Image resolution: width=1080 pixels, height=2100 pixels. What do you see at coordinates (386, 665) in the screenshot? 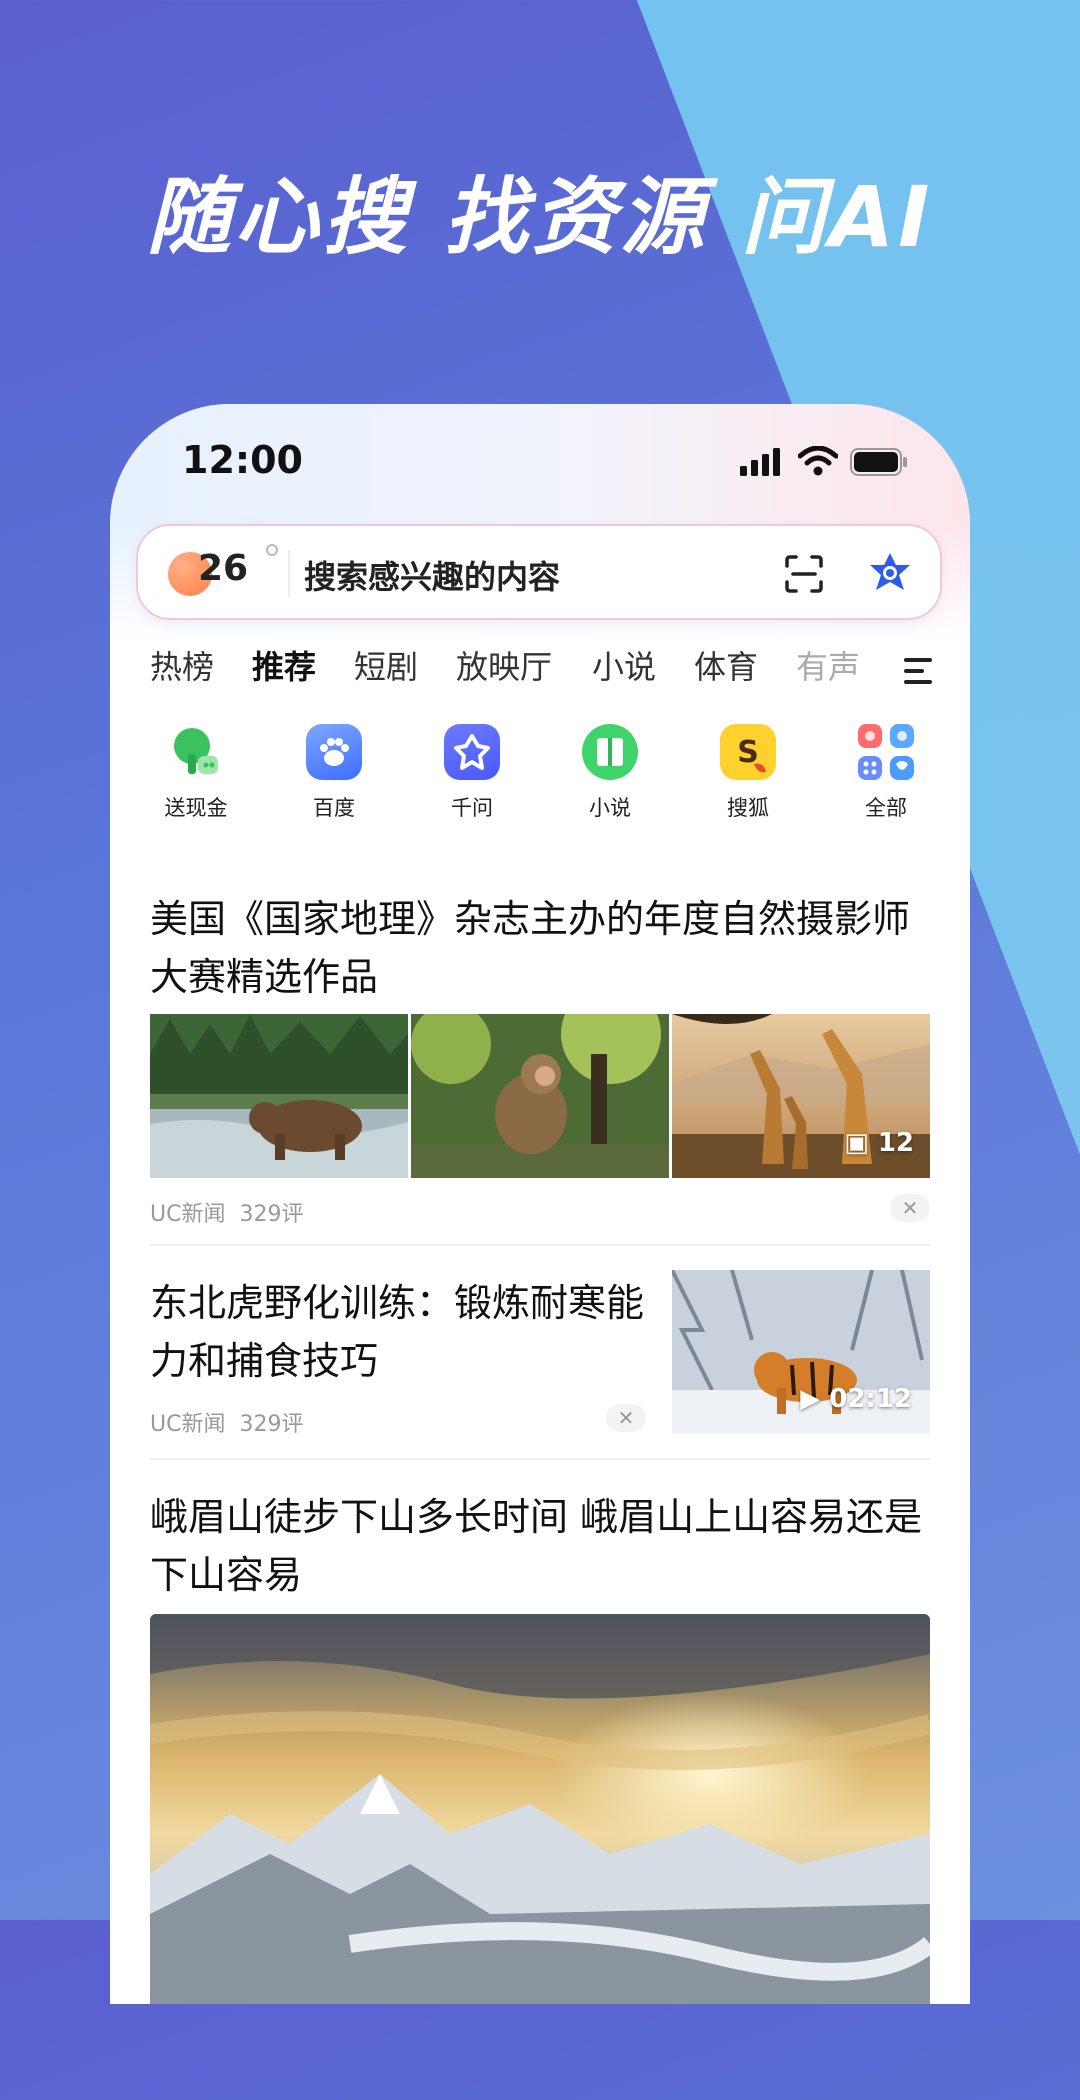
I see `tab-short-drama: 短剧` at bounding box center [386, 665].